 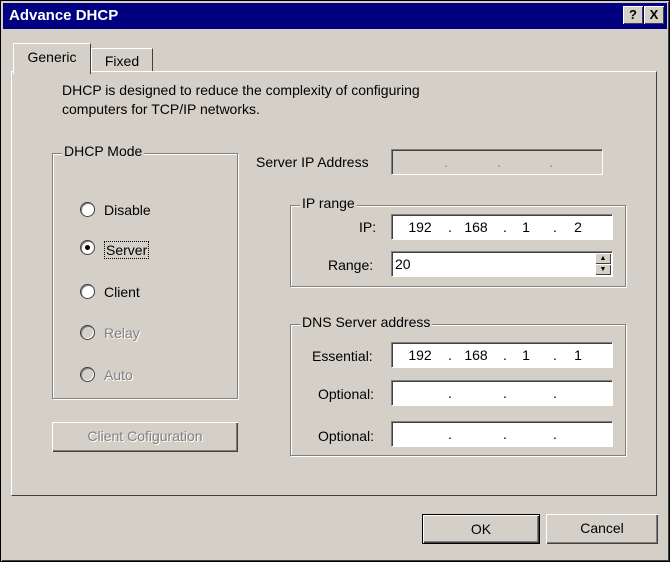 I want to click on title-bar: Advance DHCP ? X, so click(x=335, y=16).